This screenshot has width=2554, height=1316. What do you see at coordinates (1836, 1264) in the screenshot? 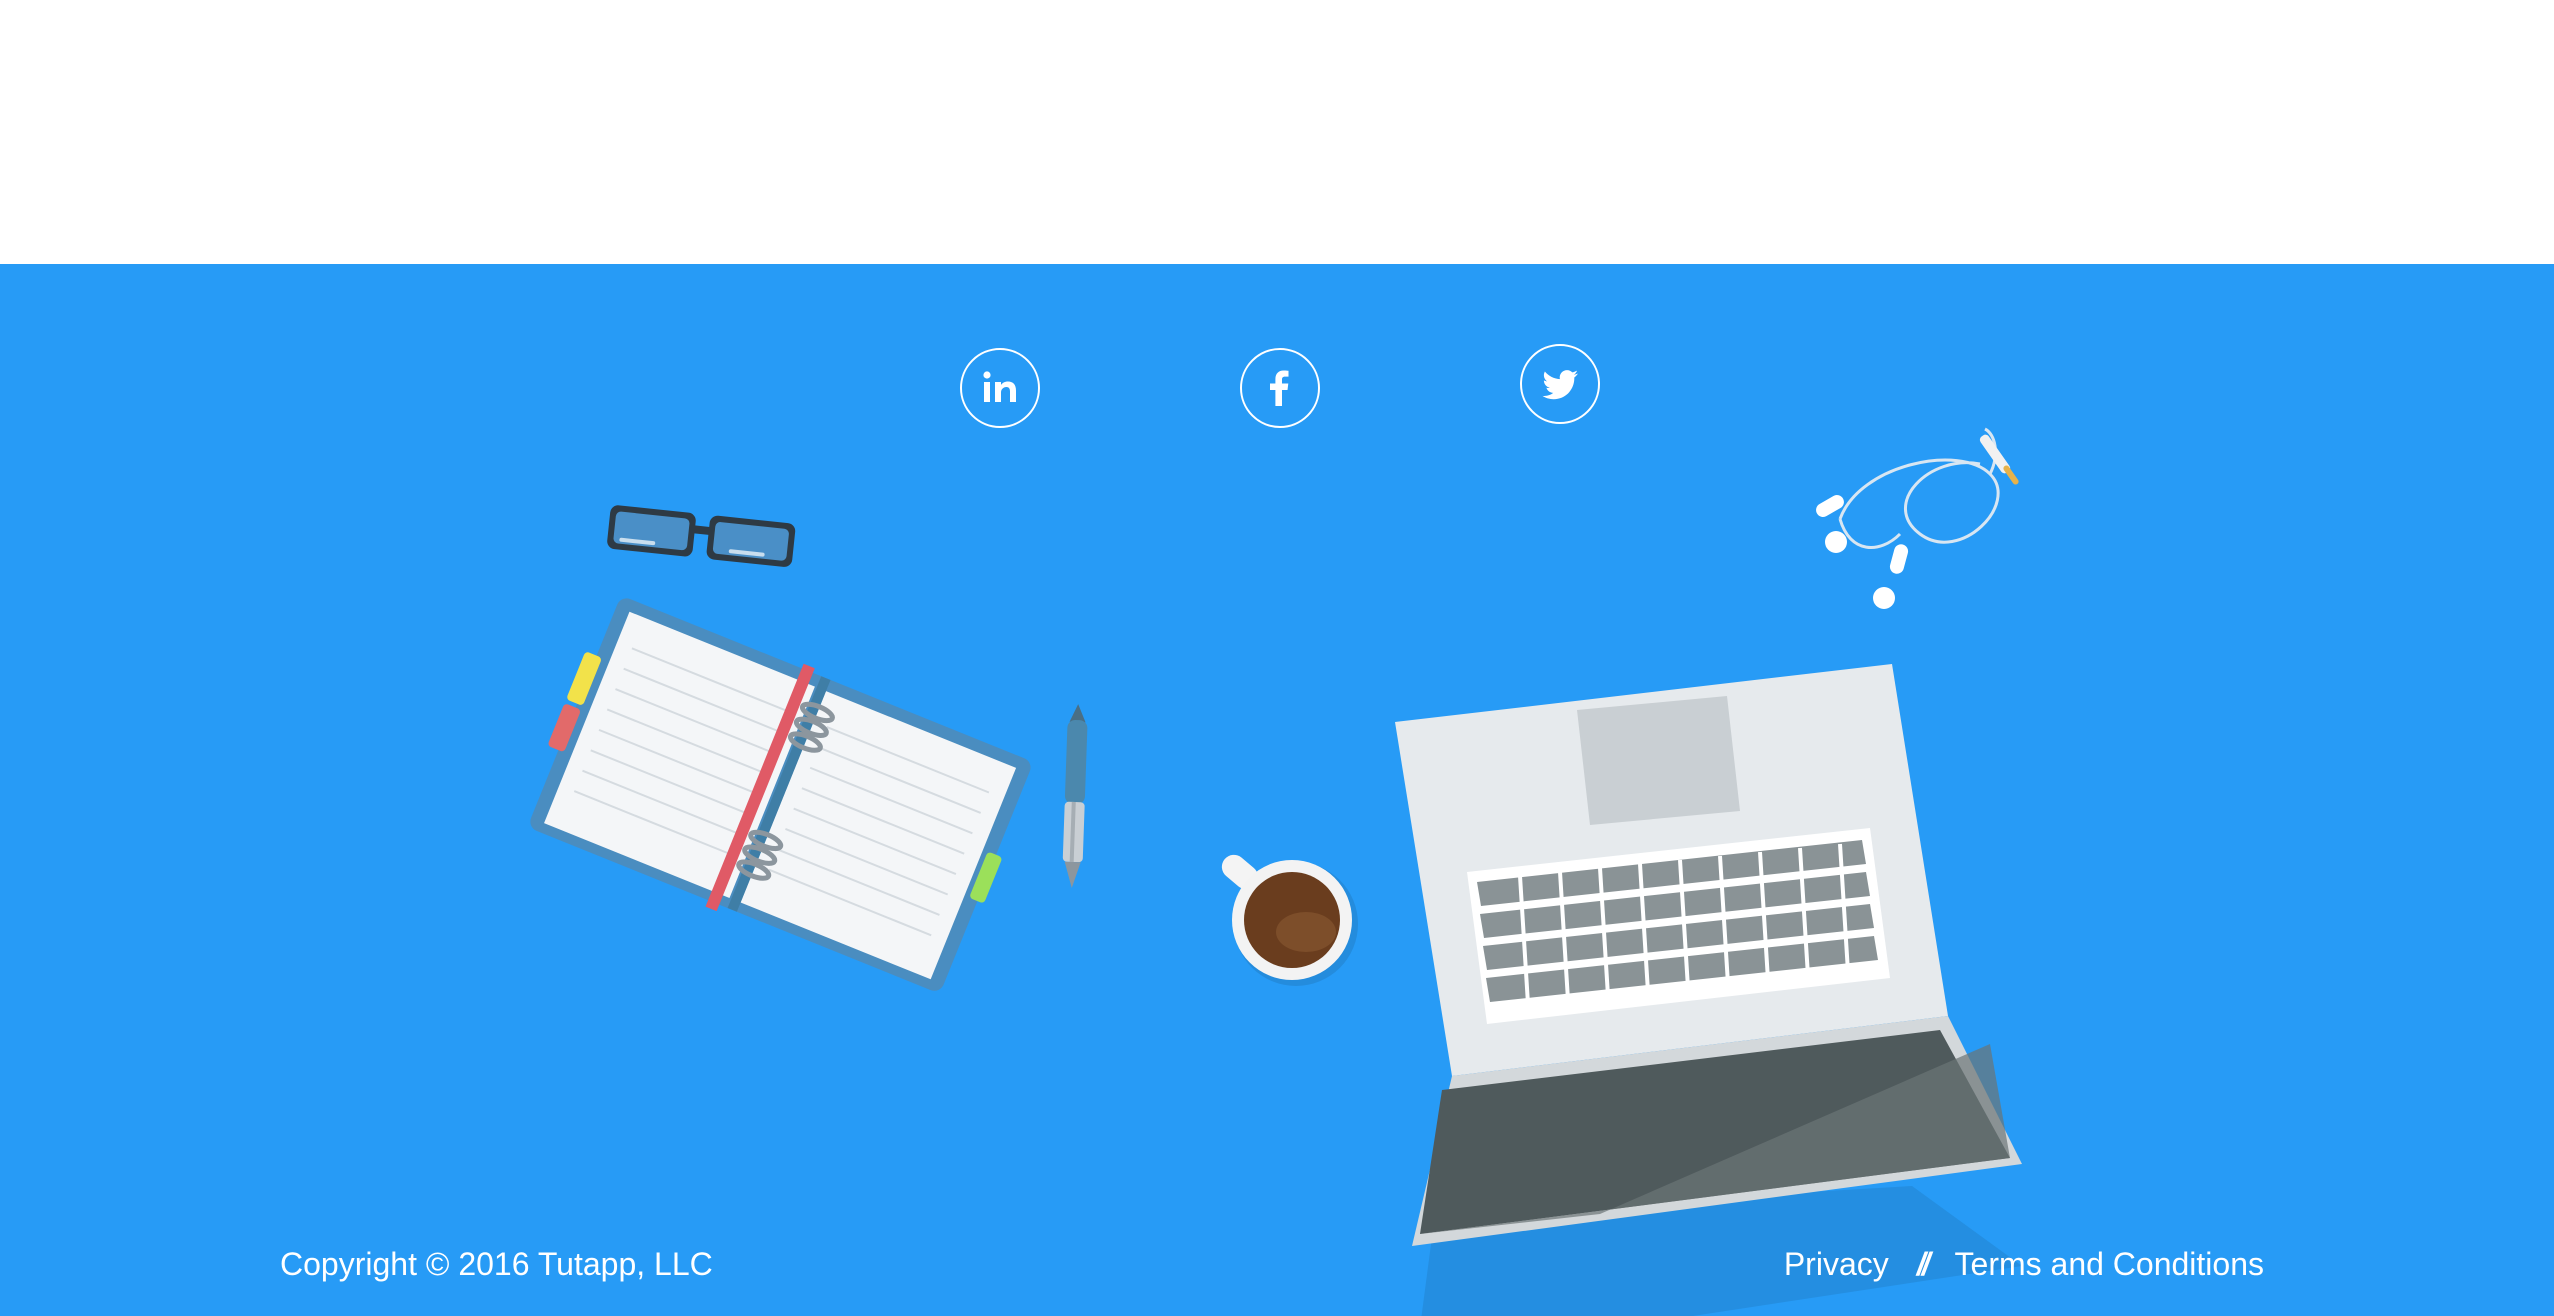
I see `privacy-link: Privacy` at bounding box center [1836, 1264].